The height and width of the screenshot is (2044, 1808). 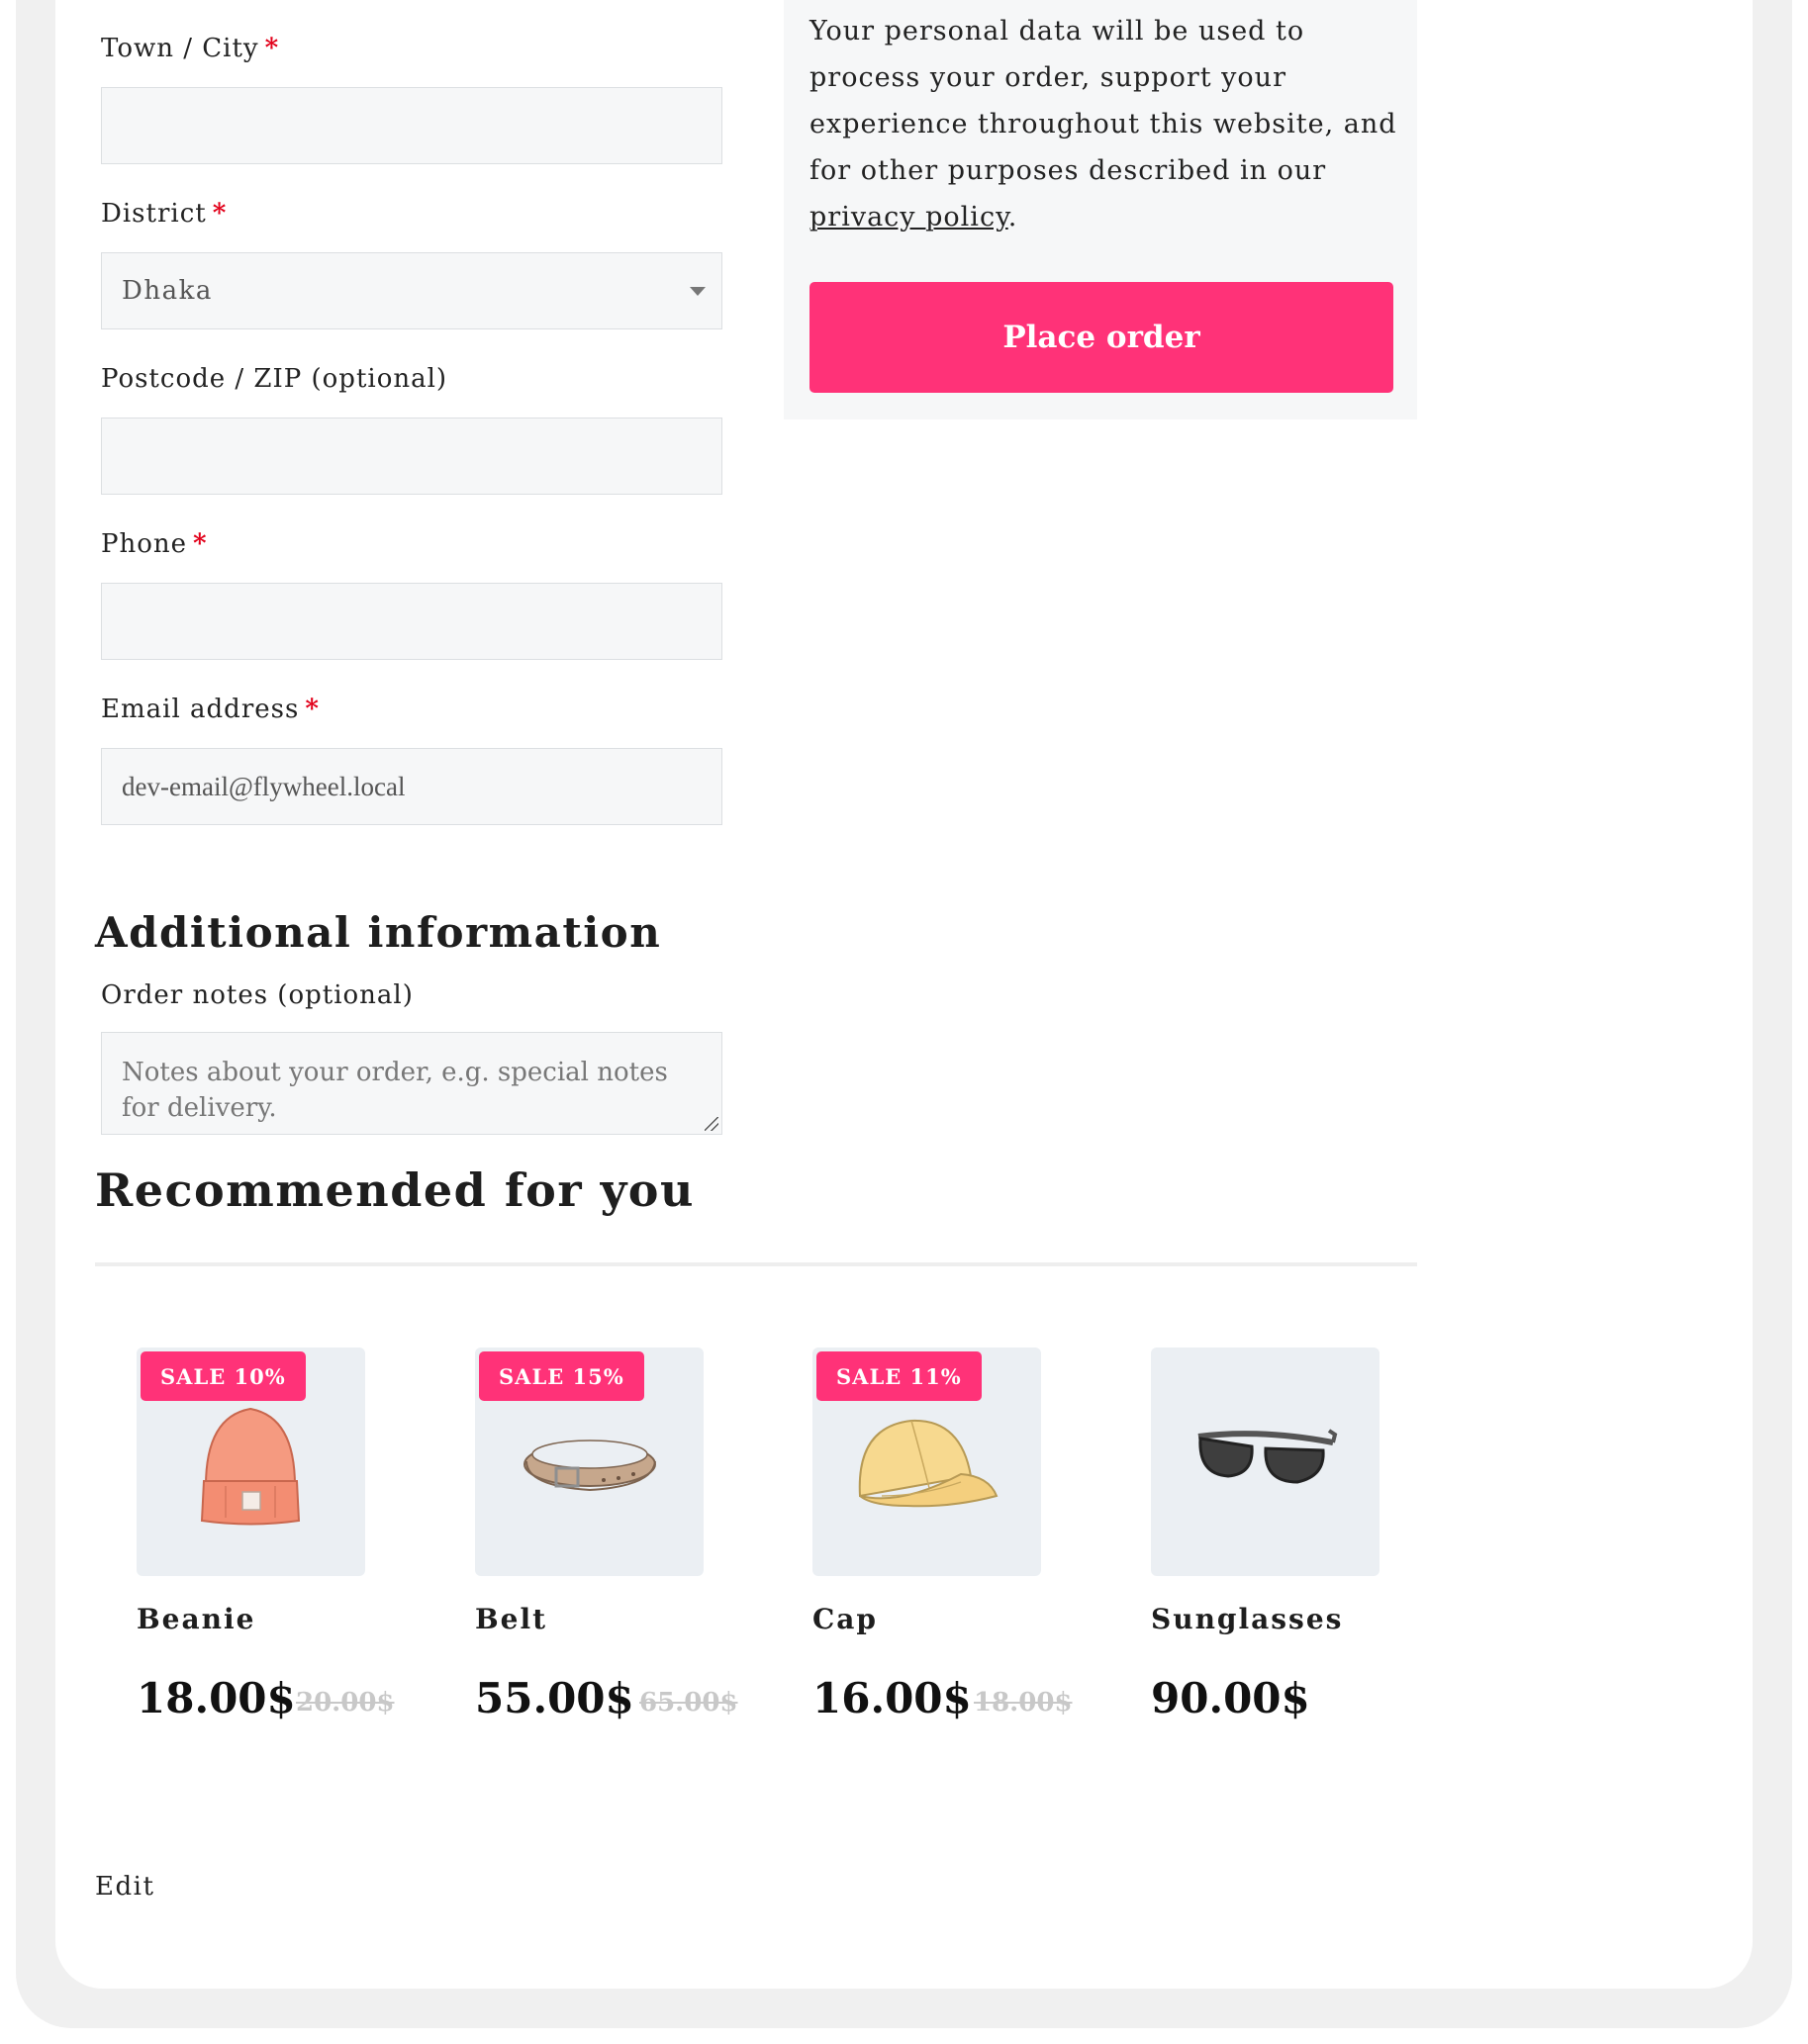 I want to click on product-name: Belt, so click(x=511, y=1619).